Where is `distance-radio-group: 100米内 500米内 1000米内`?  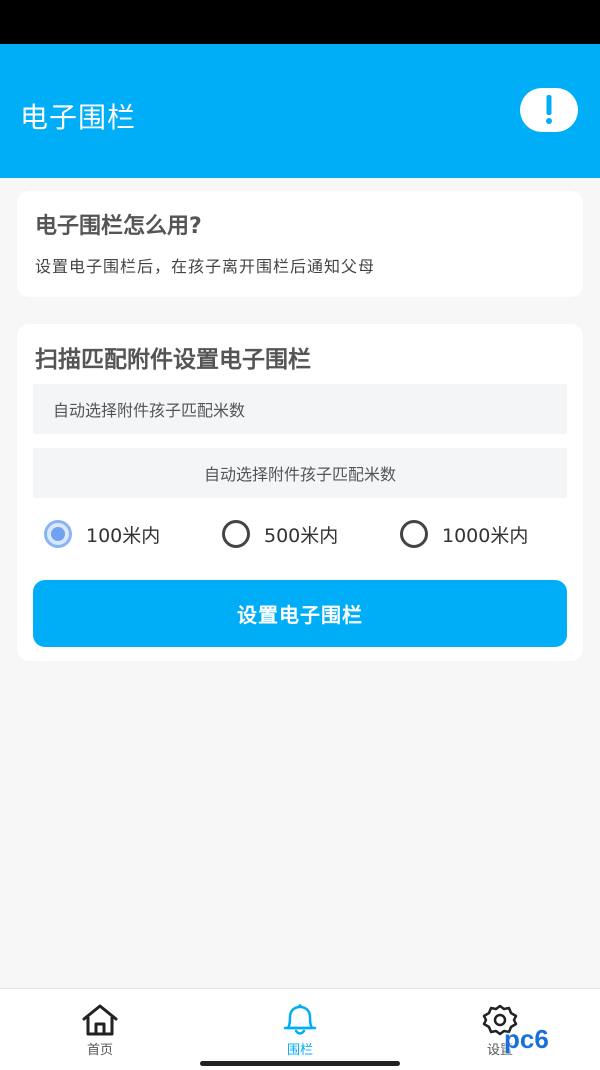
distance-radio-group: 100米内 500米内 1000米内 is located at coordinates (300, 534).